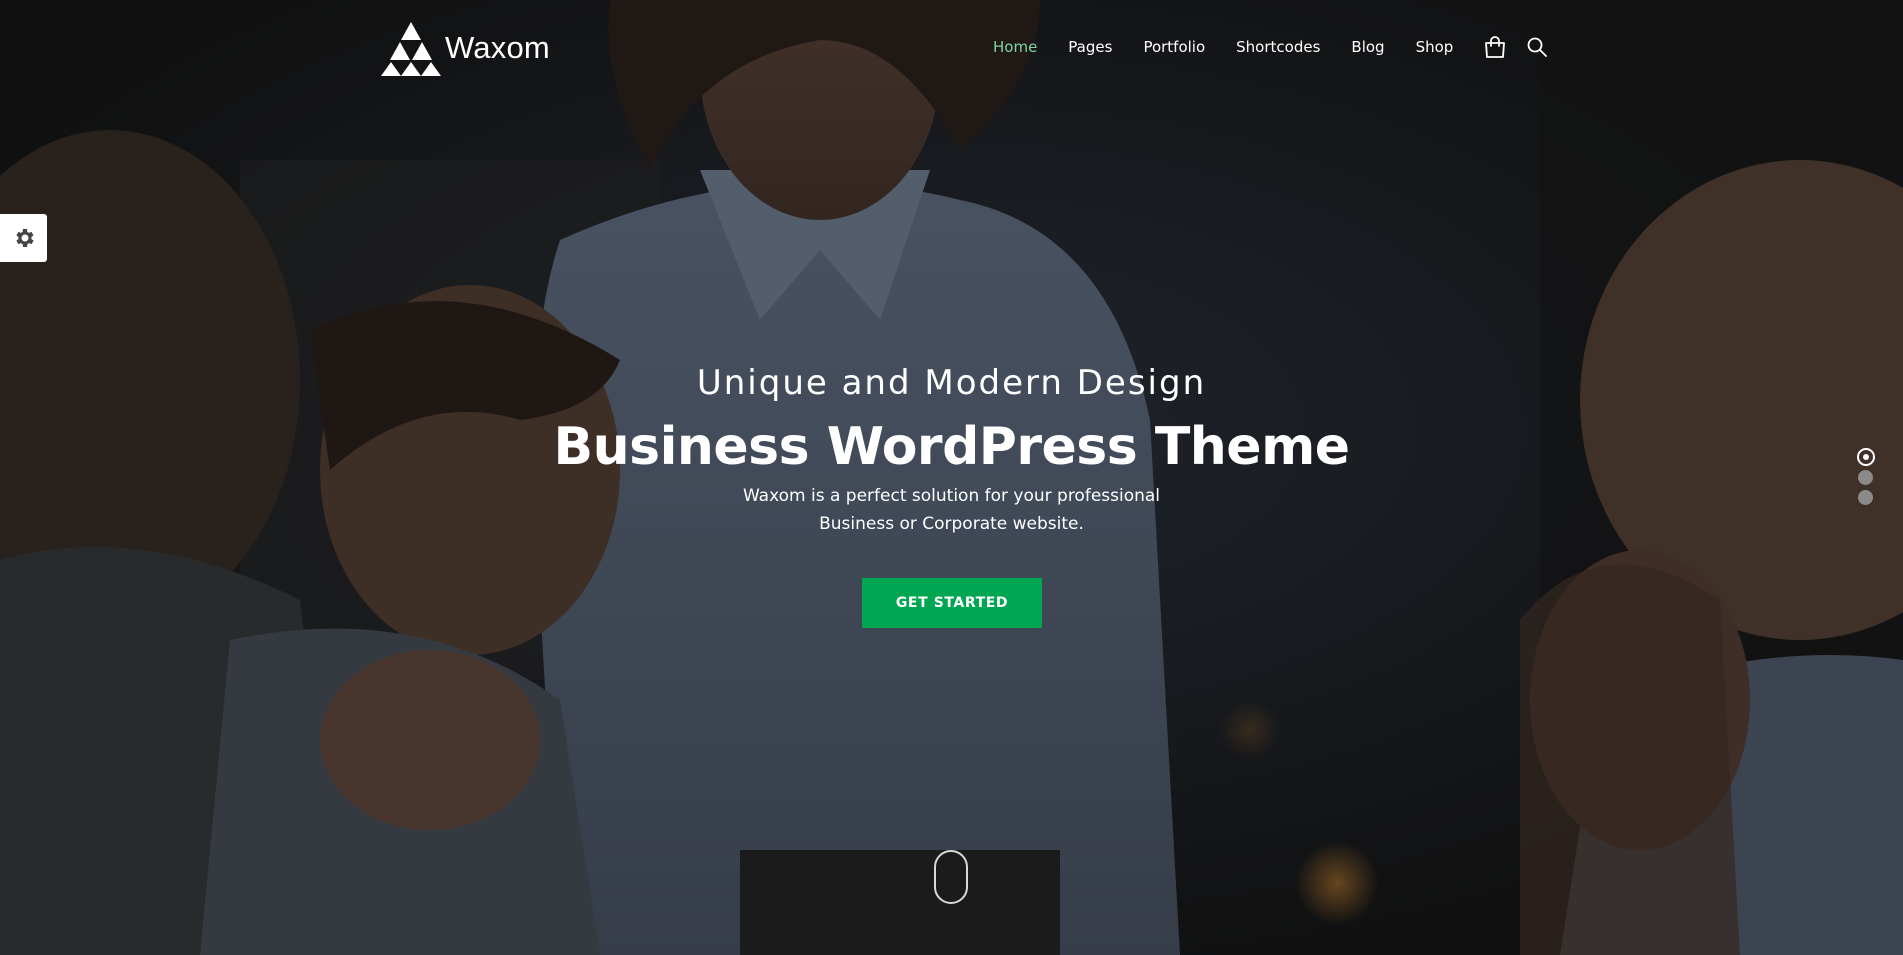 This screenshot has width=1903, height=955. What do you see at coordinates (951, 447) in the screenshot?
I see `hero-title: Business WordPress Theme` at bounding box center [951, 447].